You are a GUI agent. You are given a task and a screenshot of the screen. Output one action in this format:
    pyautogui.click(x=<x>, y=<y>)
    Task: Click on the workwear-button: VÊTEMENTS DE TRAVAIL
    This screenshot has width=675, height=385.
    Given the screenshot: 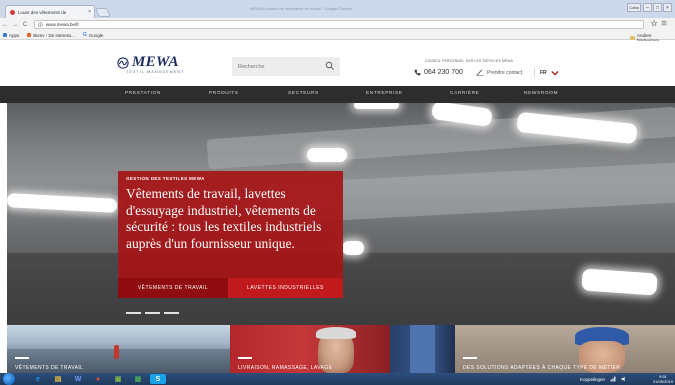 What is the action you would take?
    pyautogui.click(x=173, y=288)
    